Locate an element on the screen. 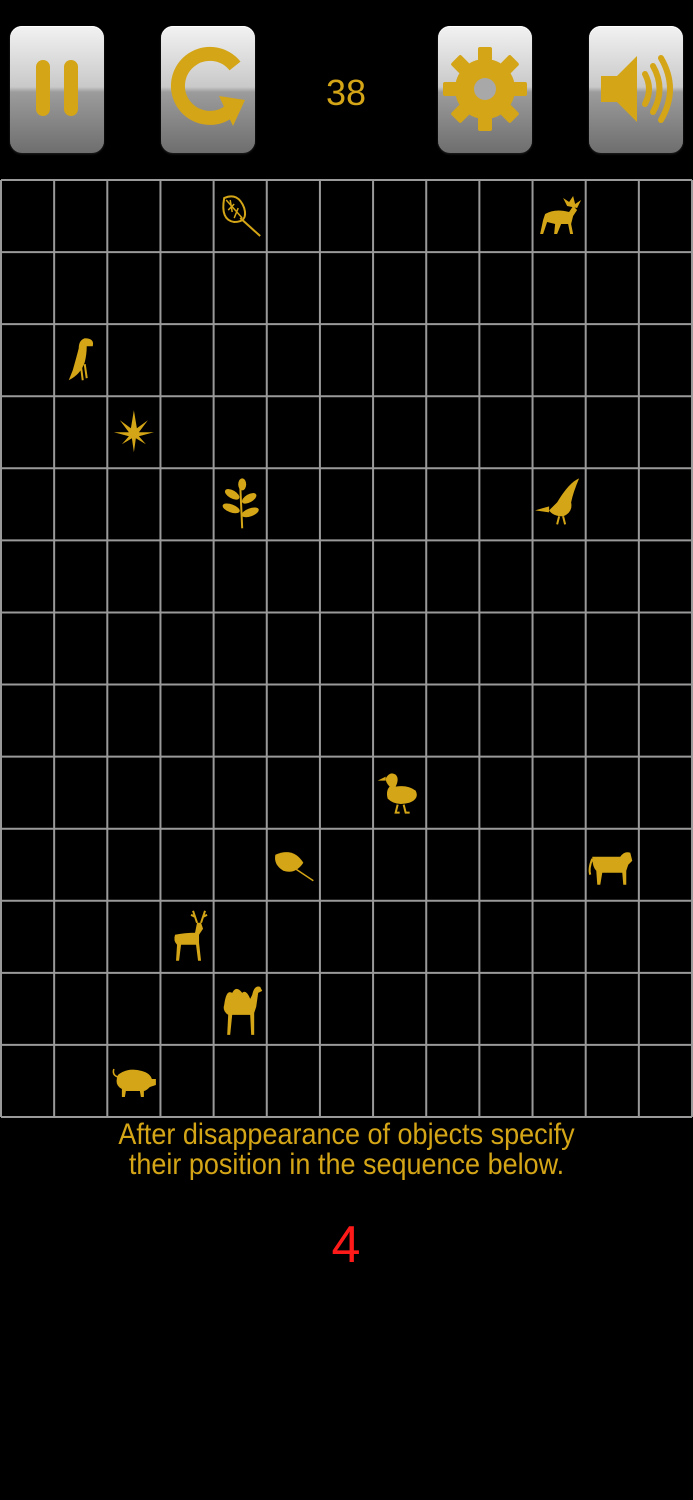  gear-icon is located at coordinates (485, 89).